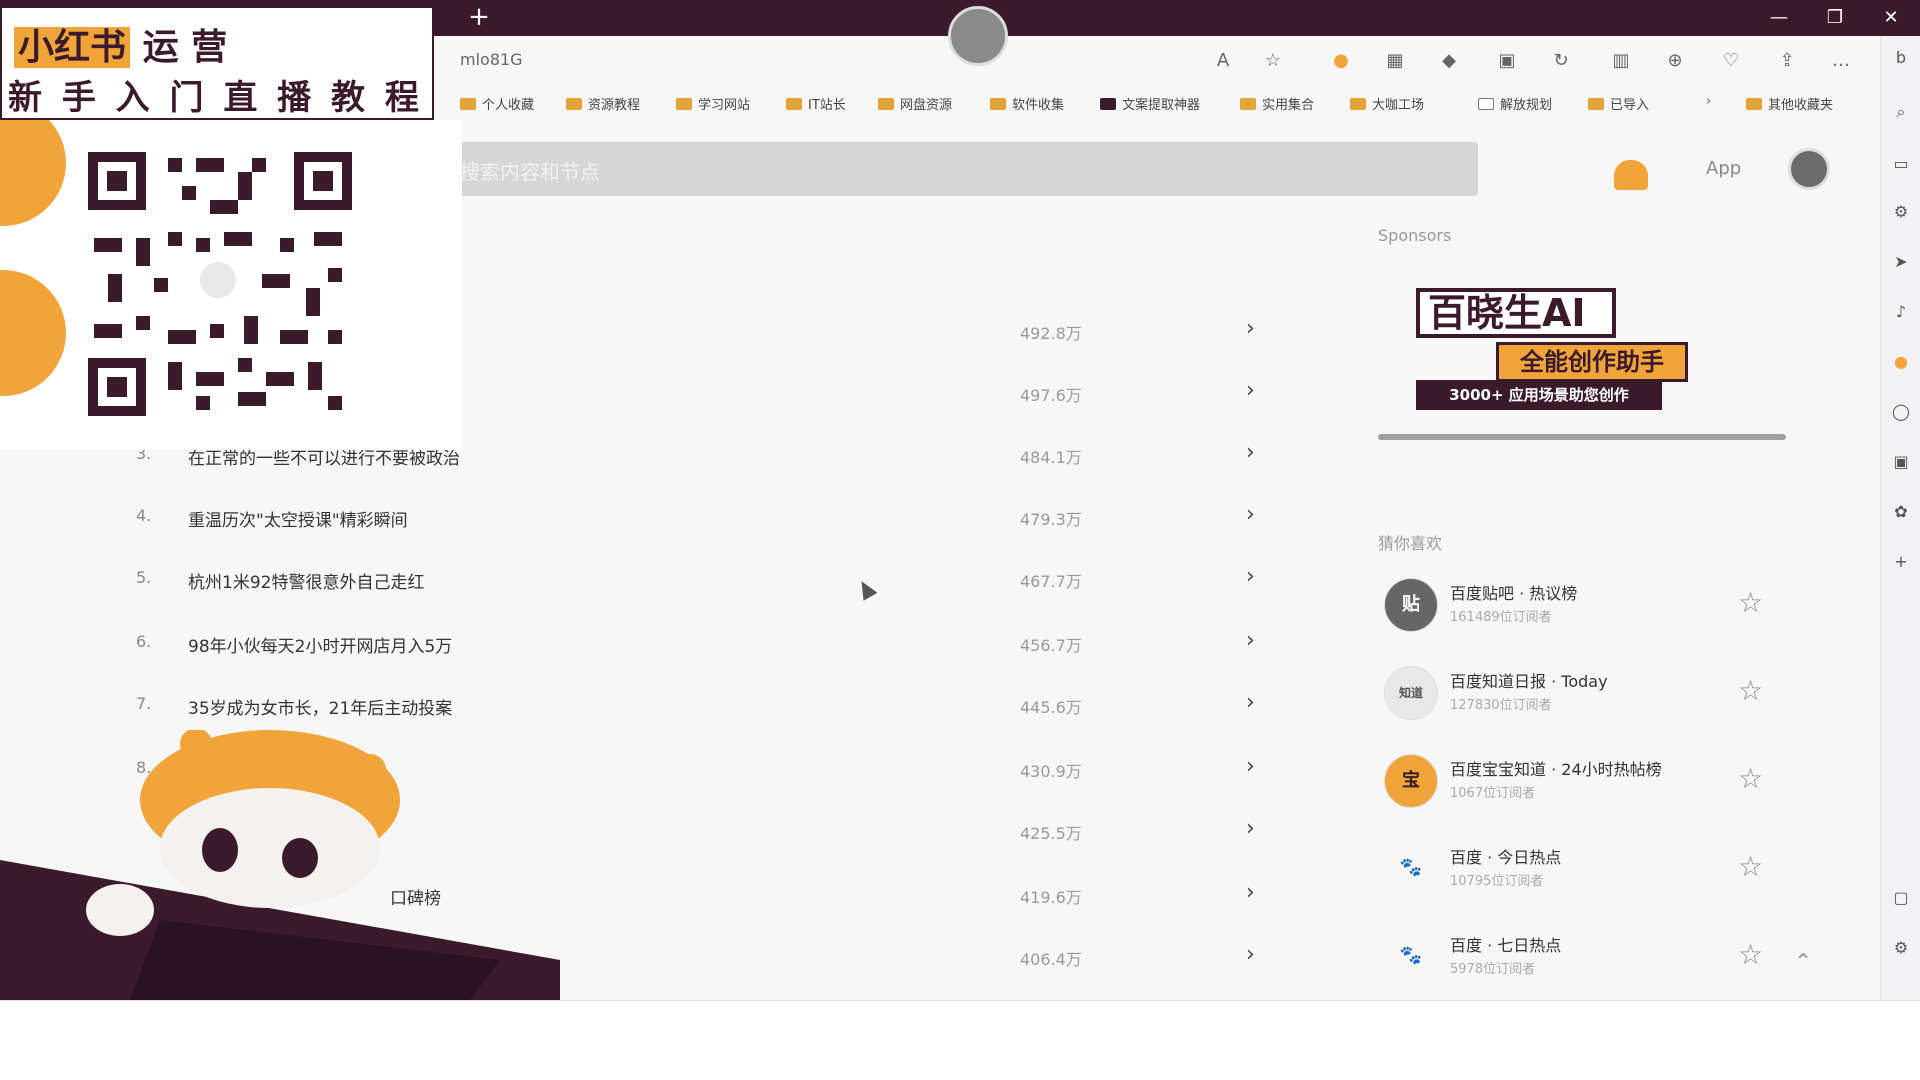 Image resolution: width=1920 pixels, height=1080 pixels. What do you see at coordinates (1273, 61) in the screenshot?
I see `favorite-icon: ☆` at bounding box center [1273, 61].